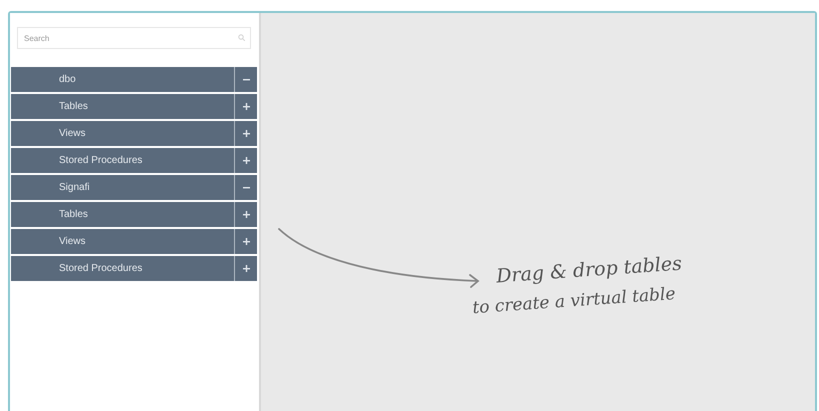 This screenshot has height=411, width=819. Describe the element at coordinates (134, 38) in the screenshot. I see `search-field: Search` at that location.